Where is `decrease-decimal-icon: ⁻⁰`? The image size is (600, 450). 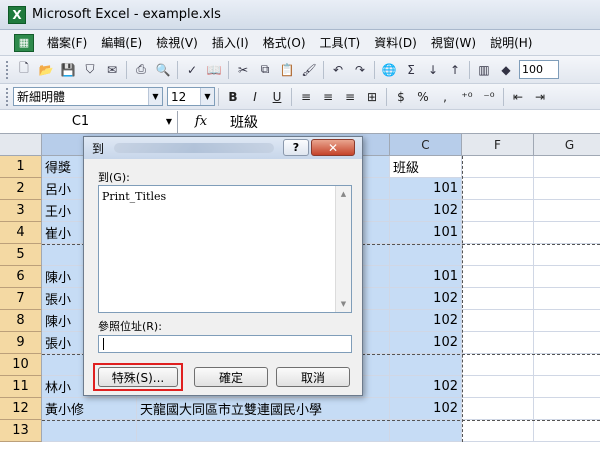 decrease-decimal-icon: ⁻⁰ is located at coordinates (489, 97).